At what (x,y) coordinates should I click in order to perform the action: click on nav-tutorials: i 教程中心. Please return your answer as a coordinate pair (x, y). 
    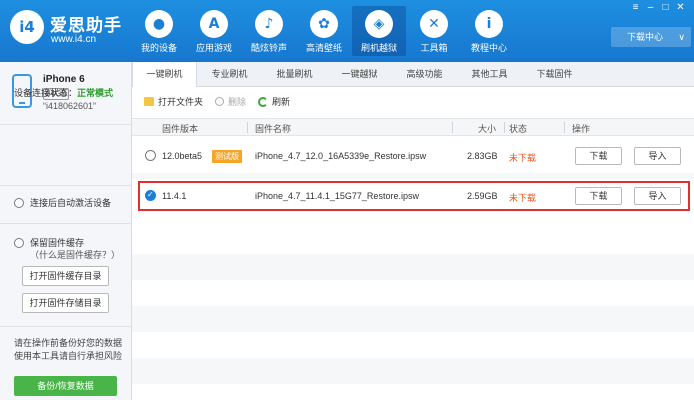
    Looking at the image, I should click on (489, 31).